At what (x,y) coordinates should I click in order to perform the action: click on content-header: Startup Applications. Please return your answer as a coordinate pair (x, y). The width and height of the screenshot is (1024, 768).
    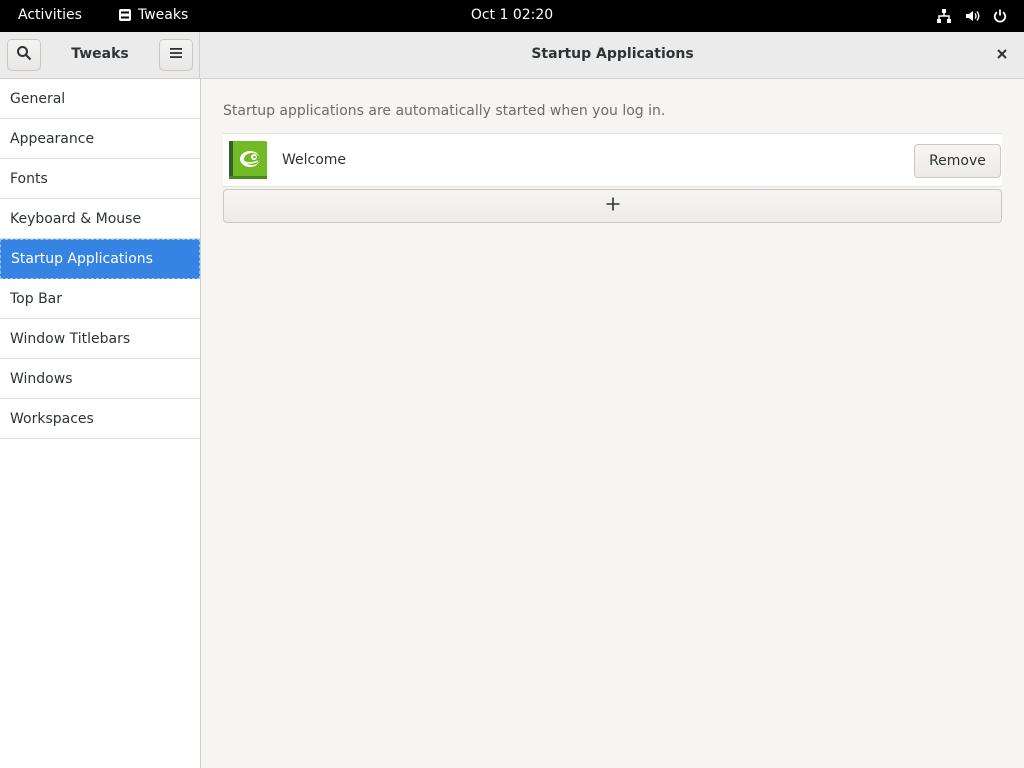
    Looking at the image, I should click on (612, 55).